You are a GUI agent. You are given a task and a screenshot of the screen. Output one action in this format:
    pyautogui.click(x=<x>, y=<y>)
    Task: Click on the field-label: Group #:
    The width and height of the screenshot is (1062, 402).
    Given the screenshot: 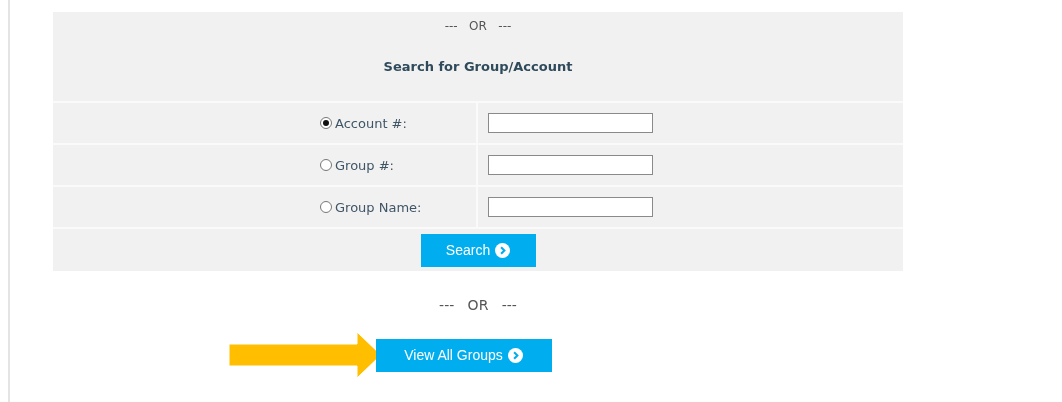 What is the action you would take?
    pyautogui.click(x=364, y=165)
    